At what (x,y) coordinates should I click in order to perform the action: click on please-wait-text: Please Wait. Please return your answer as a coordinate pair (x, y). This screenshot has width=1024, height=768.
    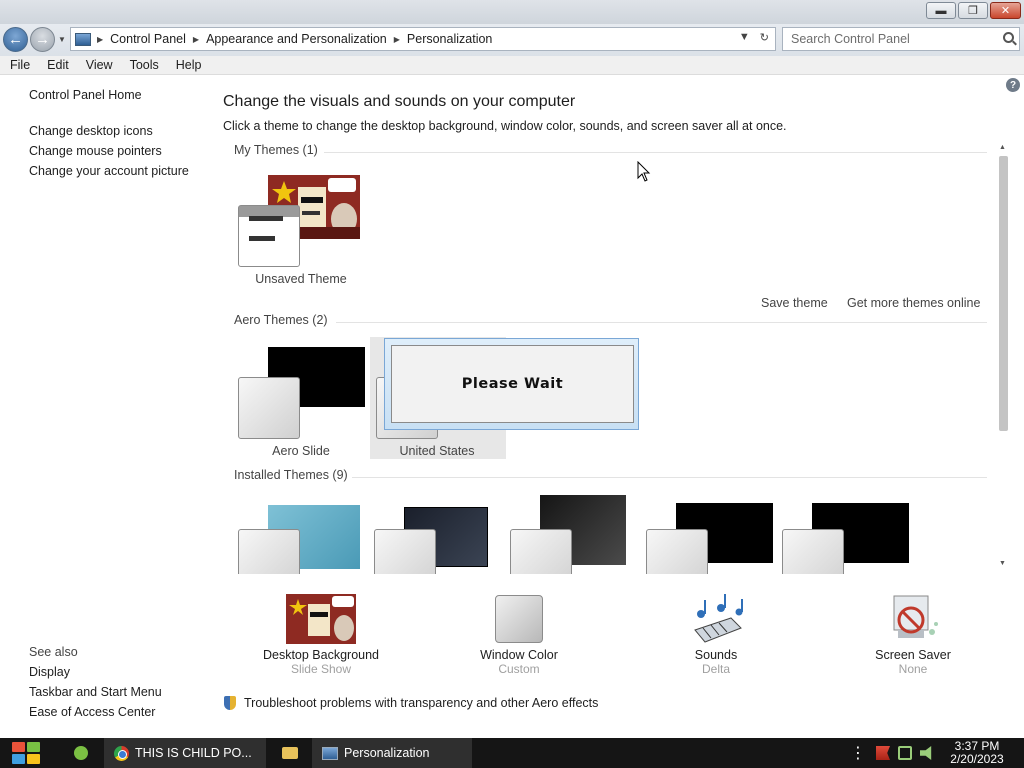
    Looking at the image, I should click on (512, 384).